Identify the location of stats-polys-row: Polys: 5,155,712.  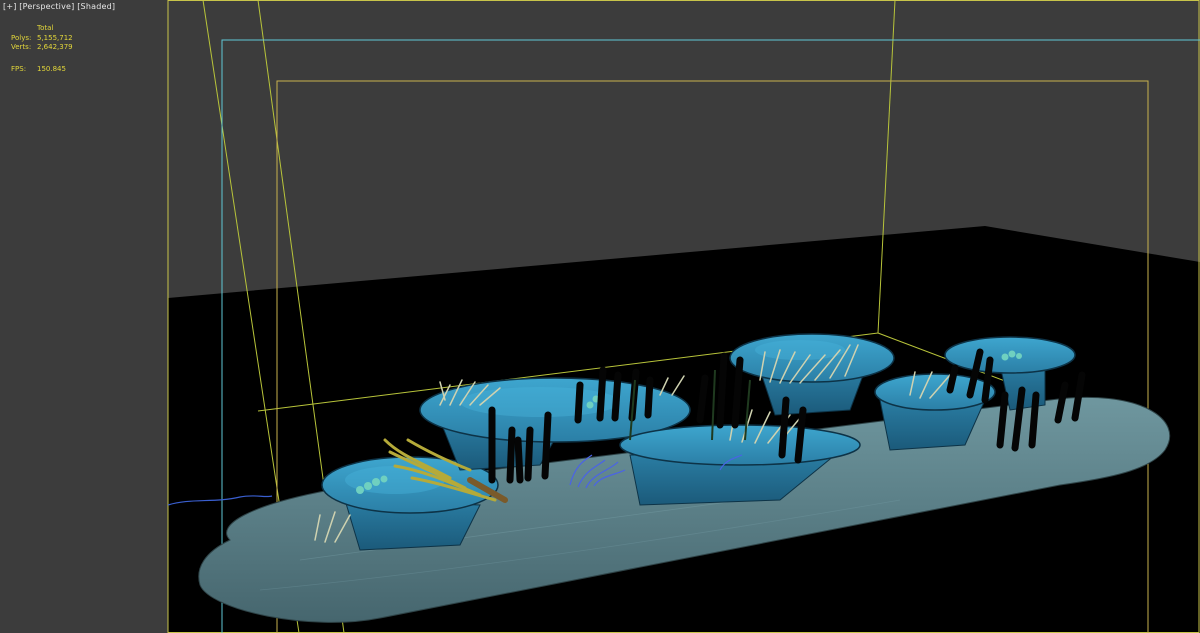
(42, 39).